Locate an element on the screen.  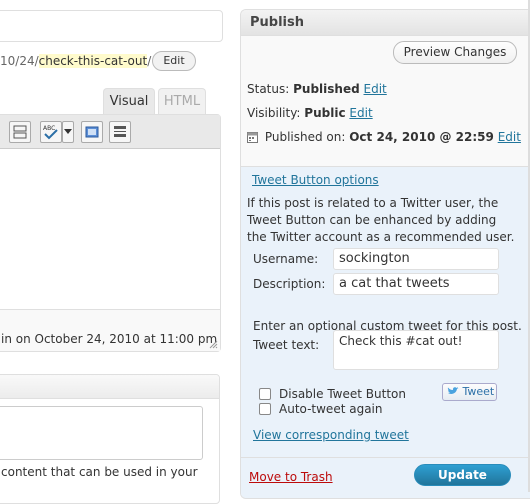
edit-status-link: Edit is located at coordinates (375, 89).